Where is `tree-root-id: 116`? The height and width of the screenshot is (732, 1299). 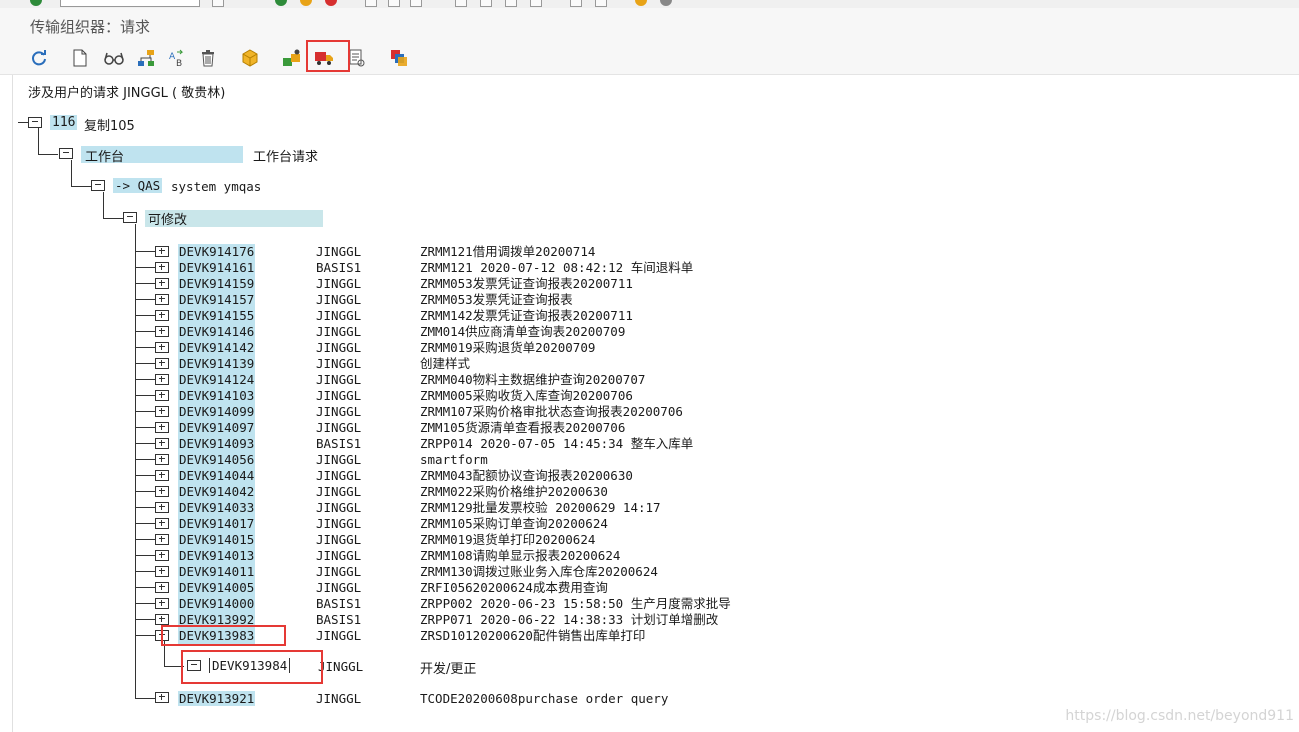
tree-root-id: 116 is located at coordinates (64, 122).